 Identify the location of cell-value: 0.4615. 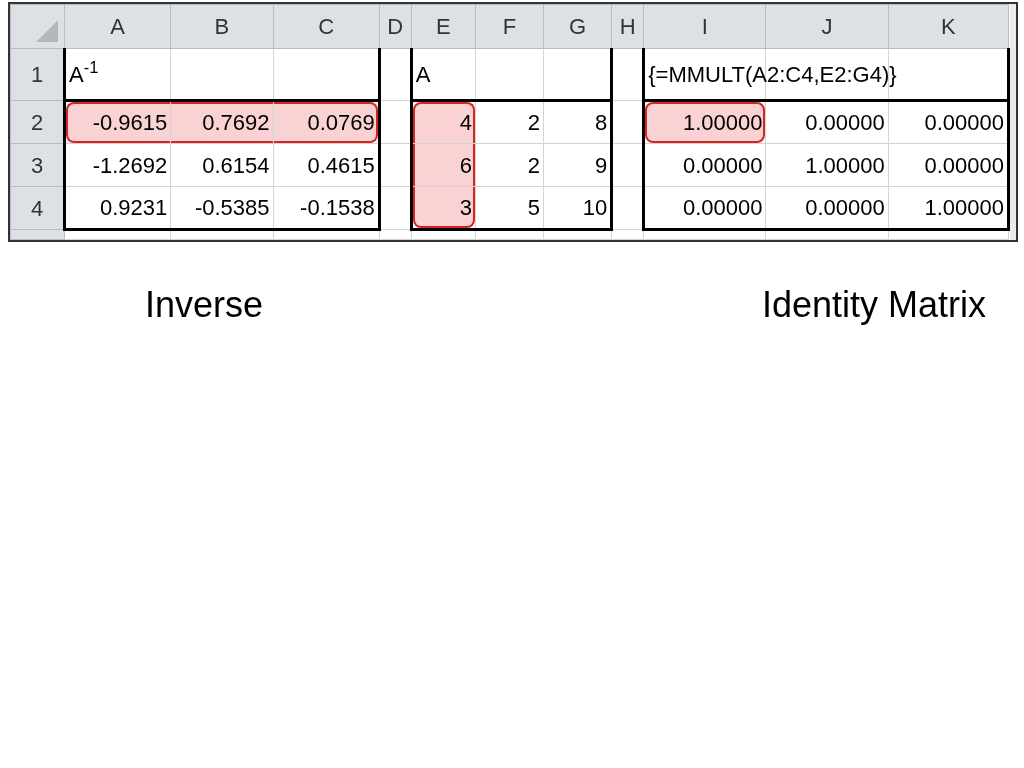
(341, 165).